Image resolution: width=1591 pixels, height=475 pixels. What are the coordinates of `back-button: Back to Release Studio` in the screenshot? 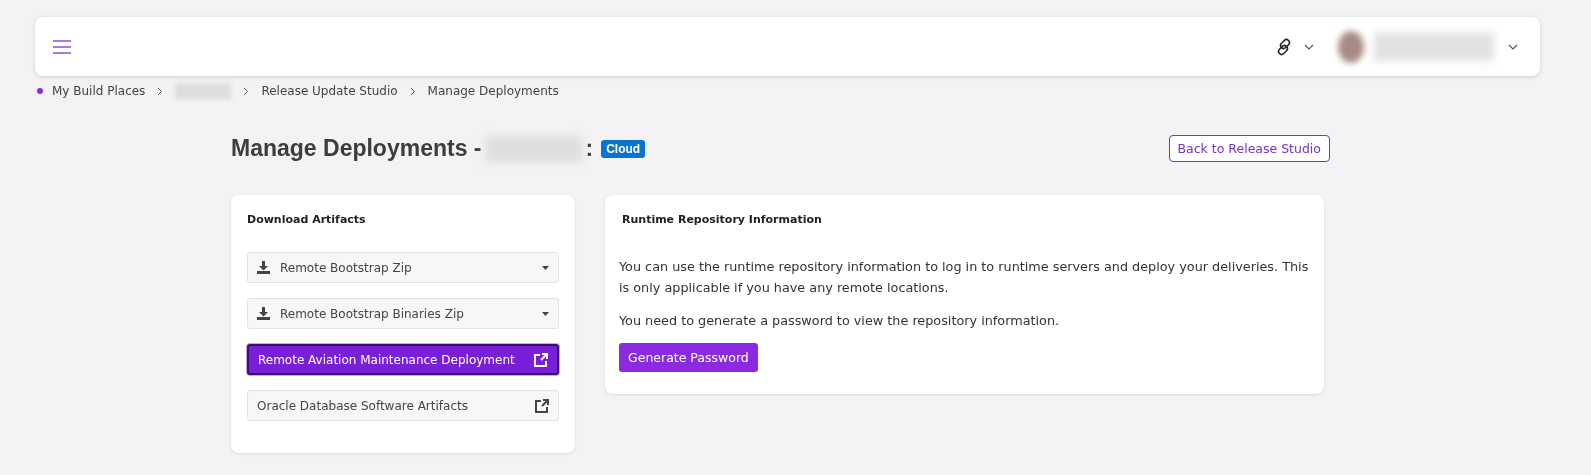 It's located at (1249, 148).